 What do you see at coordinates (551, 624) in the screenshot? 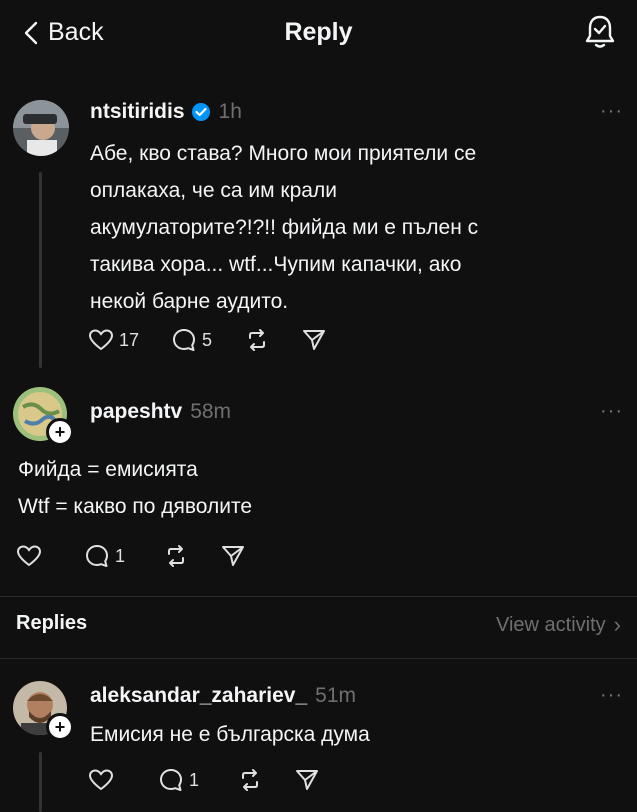
I see `view-activity-label: View activity` at bounding box center [551, 624].